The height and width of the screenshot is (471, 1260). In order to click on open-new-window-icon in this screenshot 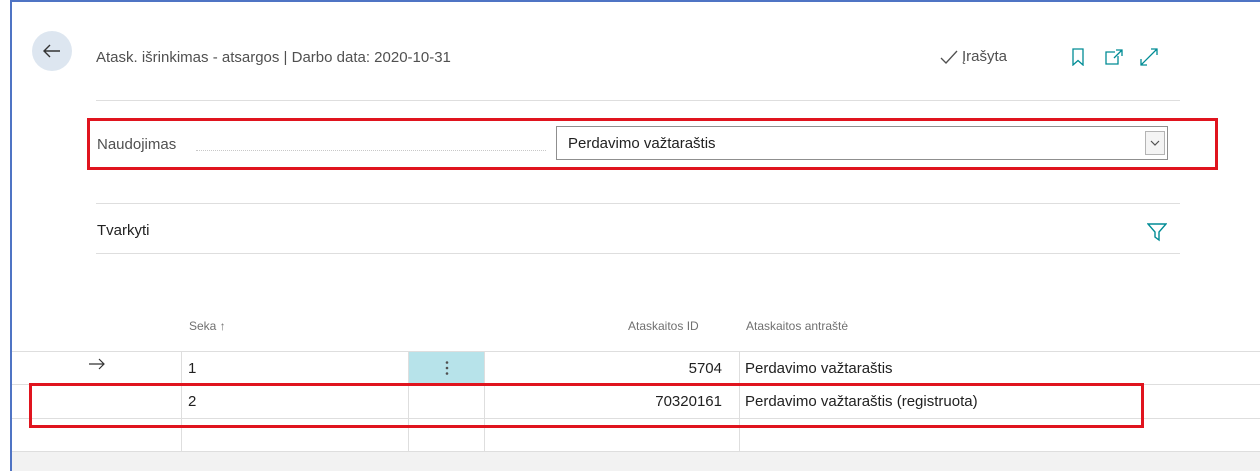, I will do `click(1114, 57)`.